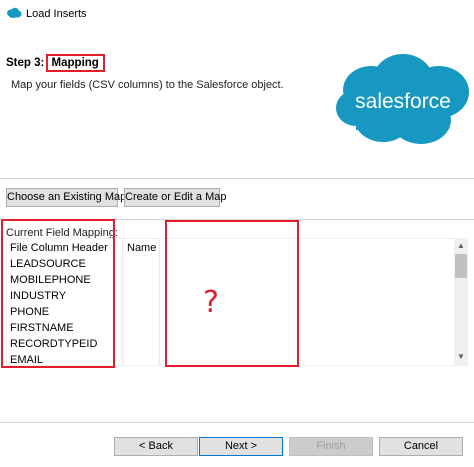 This screenshot has width=474, height=467. I want to click on salesforce-logo: salesforce, so click(402, 99).